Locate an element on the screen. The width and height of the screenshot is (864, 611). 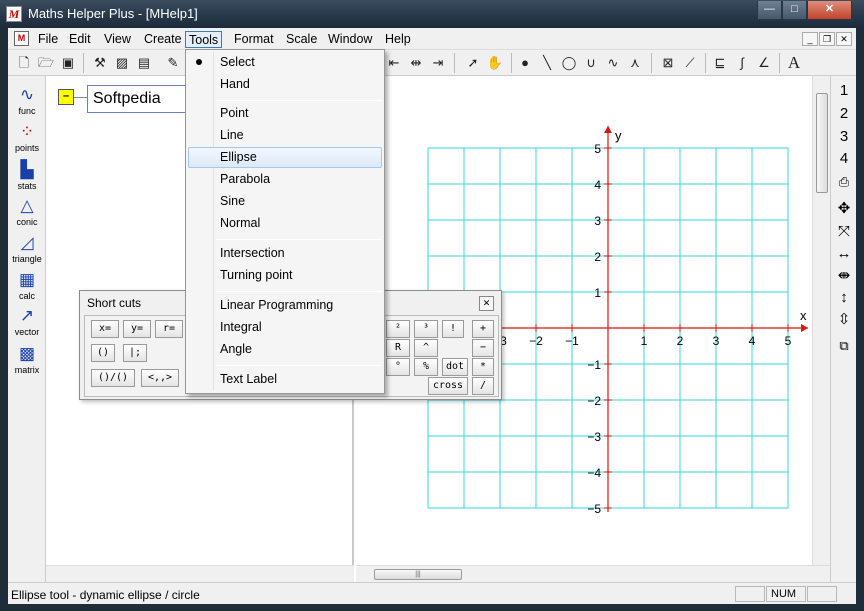
new-file-icon: 🗋 is located at coordinates (24, 63).